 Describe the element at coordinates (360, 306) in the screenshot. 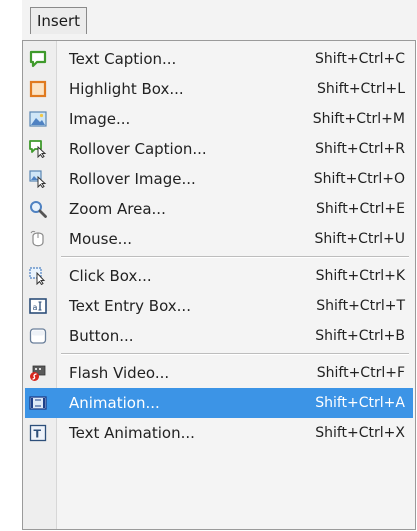

I see `menu-item-shortcut: Shift+Ctrl+T` at that location.